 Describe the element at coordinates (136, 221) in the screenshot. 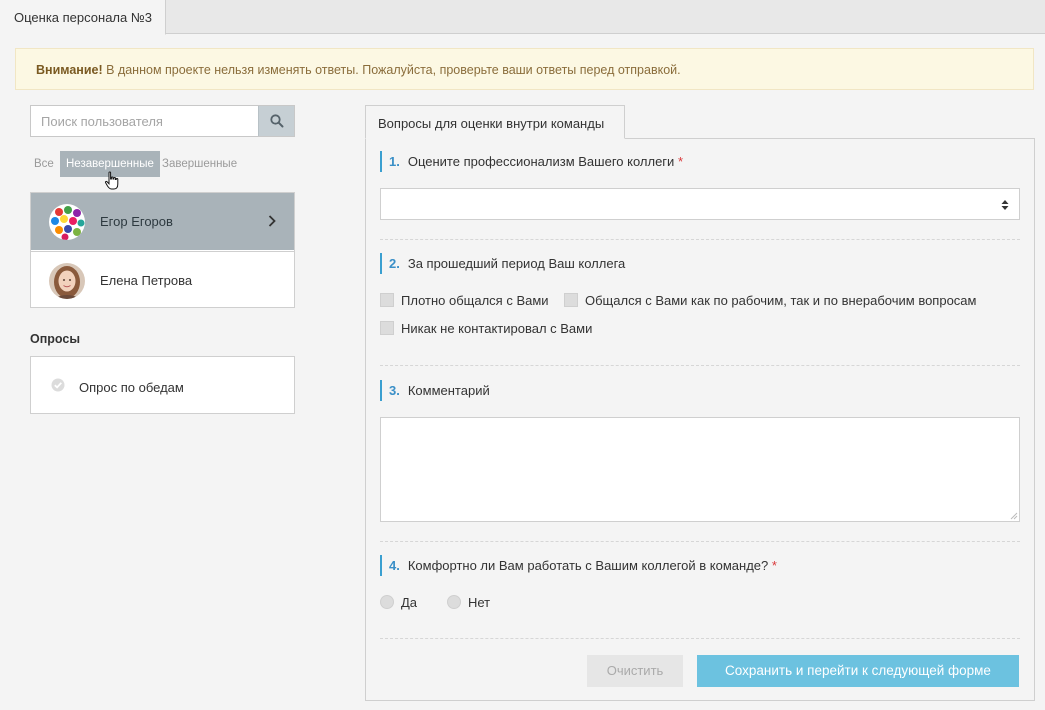

I see `user-name: Егор Егоров` at that location.